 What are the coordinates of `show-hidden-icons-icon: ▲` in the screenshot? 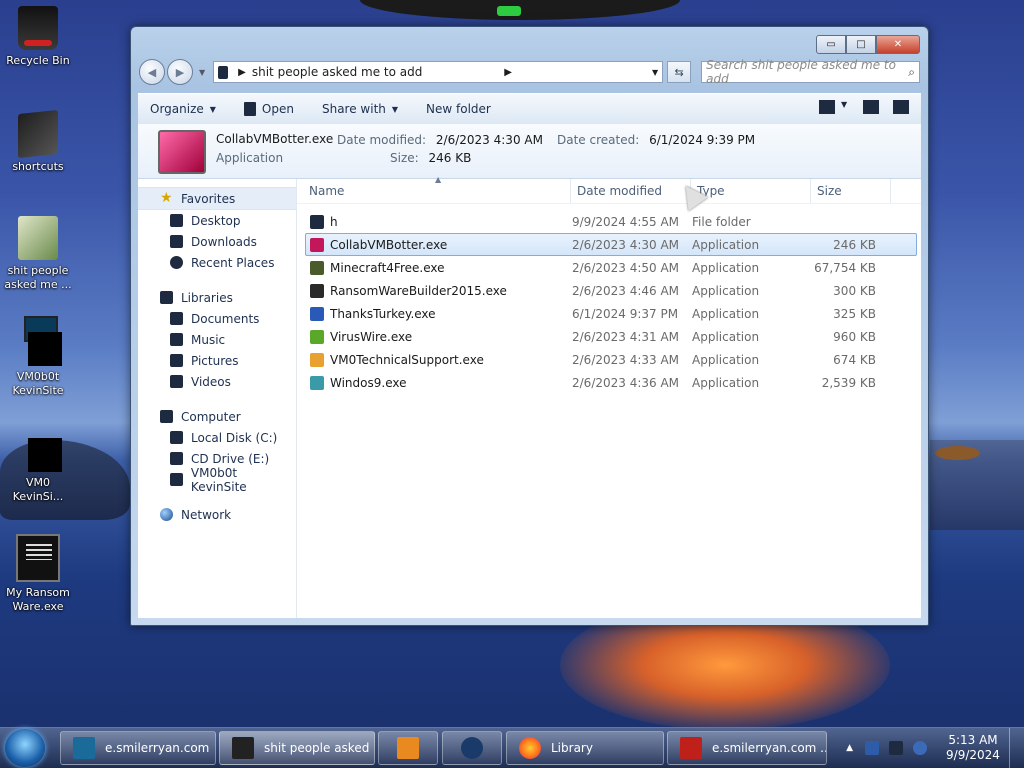 It's located at (849, 748).